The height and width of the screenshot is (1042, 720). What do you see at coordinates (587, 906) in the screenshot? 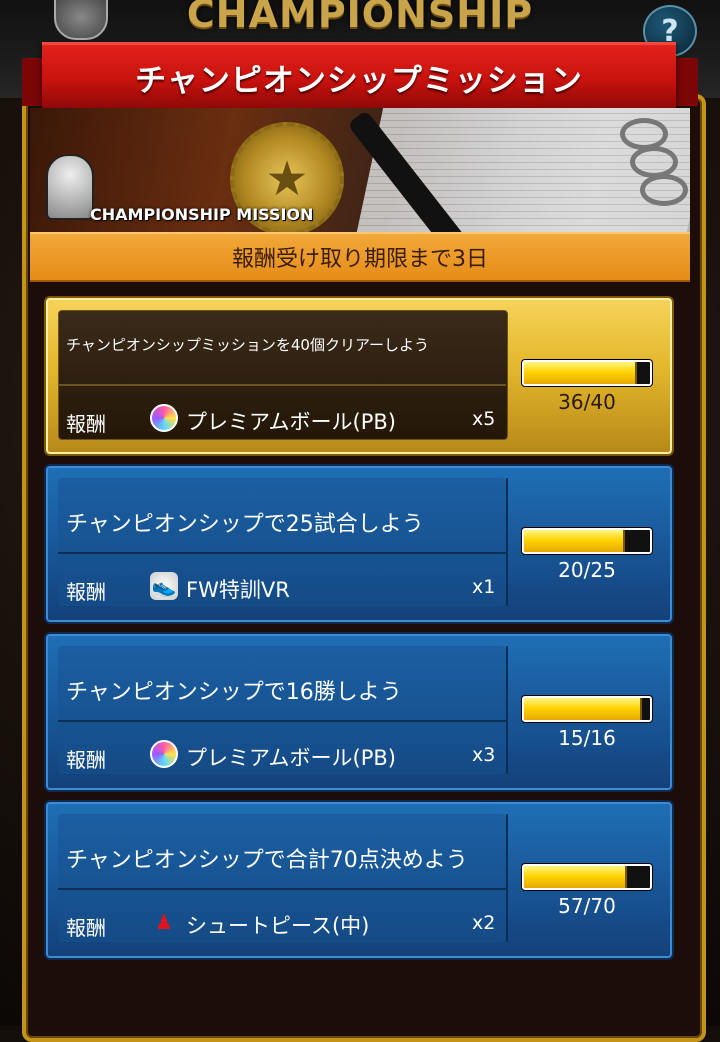
I see `progress-text: 57/70` at bounding box center [587, 906].